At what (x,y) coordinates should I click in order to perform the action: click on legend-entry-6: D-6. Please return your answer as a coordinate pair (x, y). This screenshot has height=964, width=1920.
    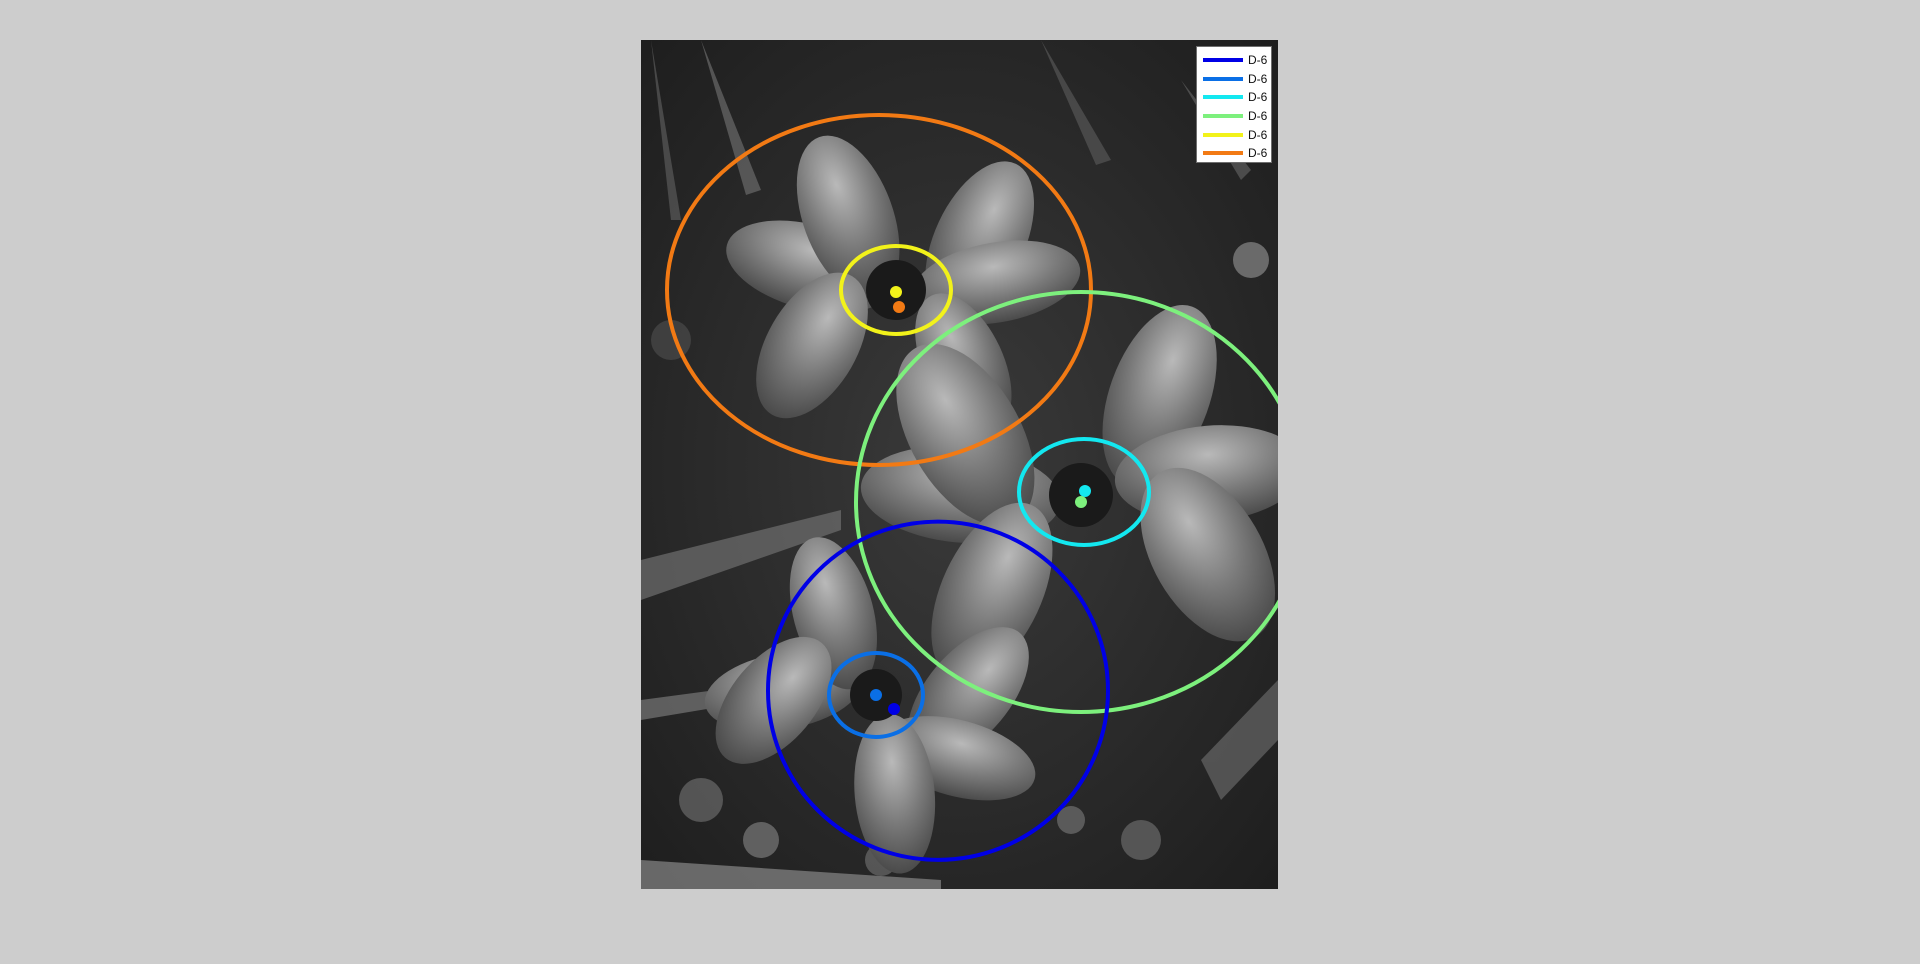
    Looking at the image, I should click on (1234, 153).